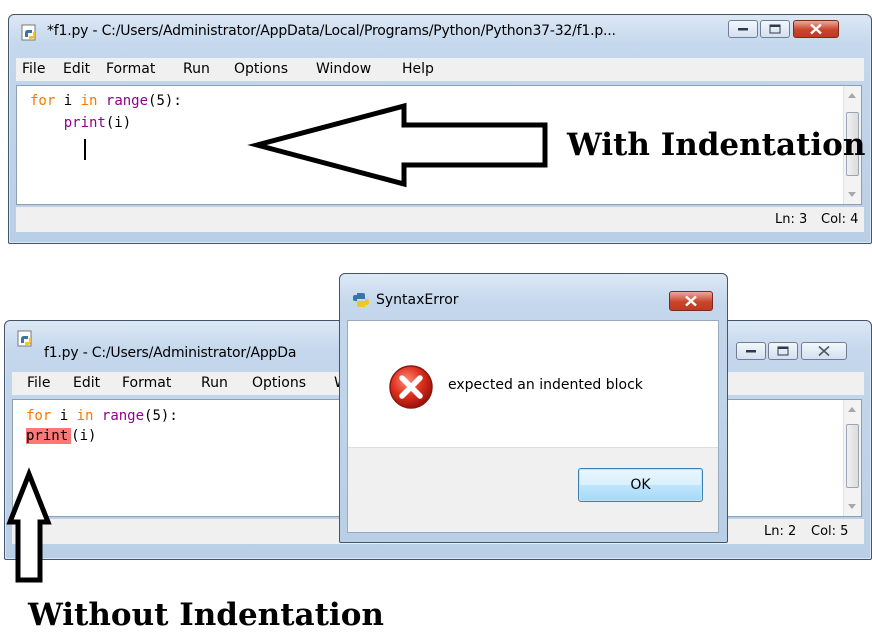 Image resolution: width=872 pixels, height=633 pixels. What do you see at coordinates (29, 525) in the screenshot?
I see `up-arrow-annotation` at bounding box center [29, 525].